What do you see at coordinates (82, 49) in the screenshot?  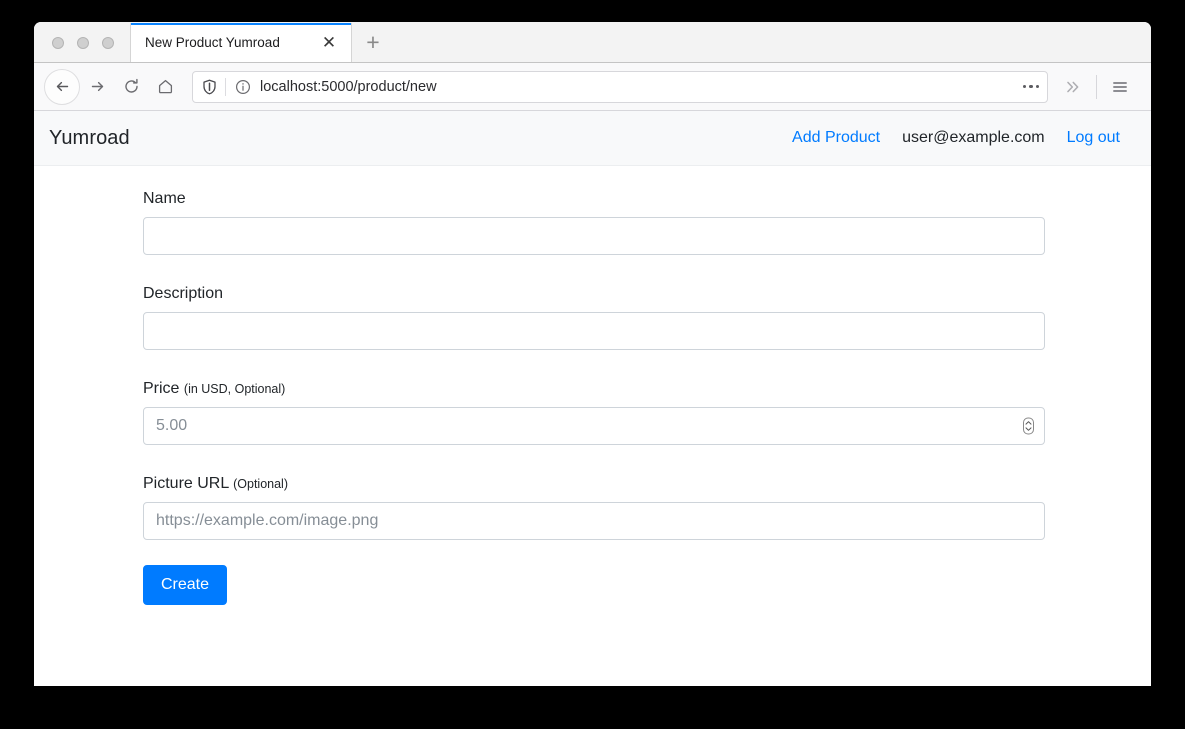 I see `window-controls` at bounding box center [82, 49].